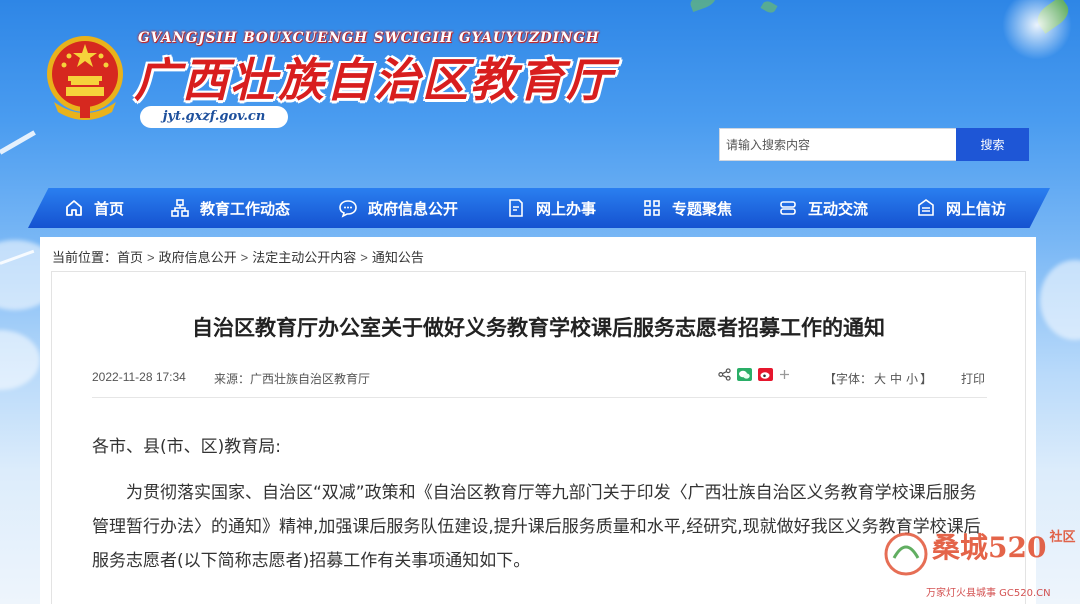 The height and width of the screenshot is (604, 1080). I want to click on font-size-small: 小, so click(912, 379).